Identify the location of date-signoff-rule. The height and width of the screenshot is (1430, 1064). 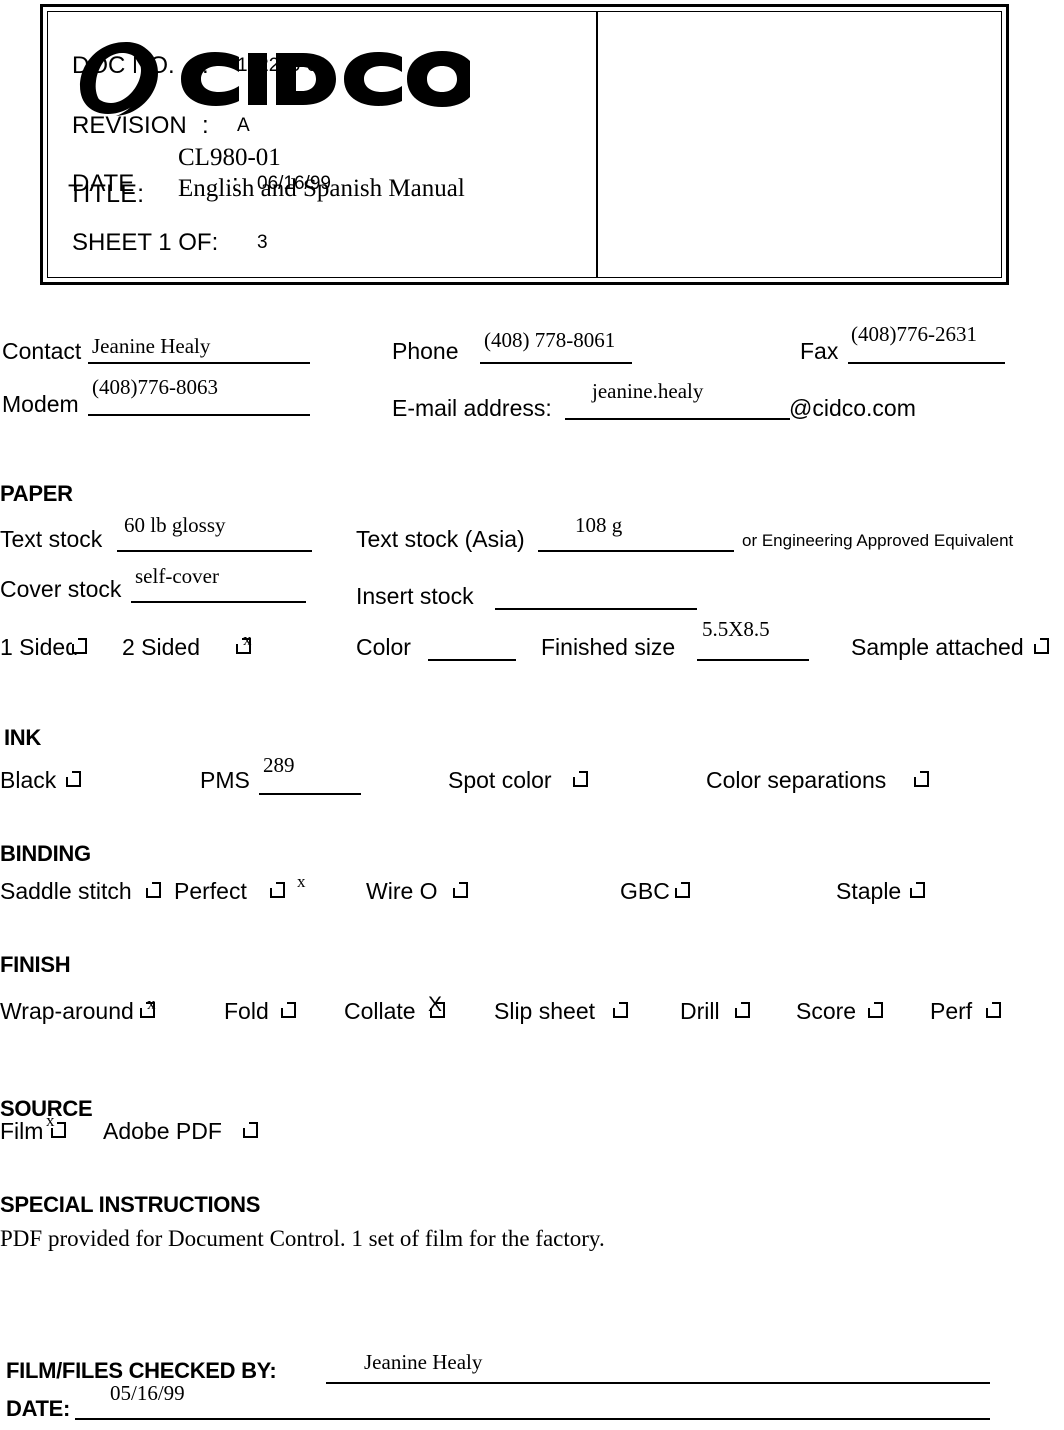
(532, 1419).